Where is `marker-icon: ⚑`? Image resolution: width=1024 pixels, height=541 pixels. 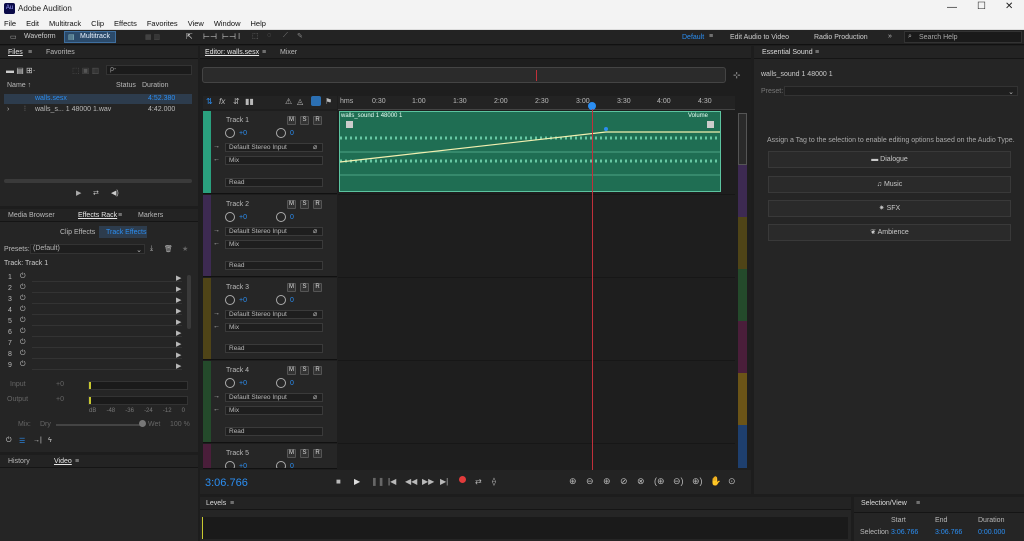
marker-icon: ⚑ is located at coordinates (328, 101).